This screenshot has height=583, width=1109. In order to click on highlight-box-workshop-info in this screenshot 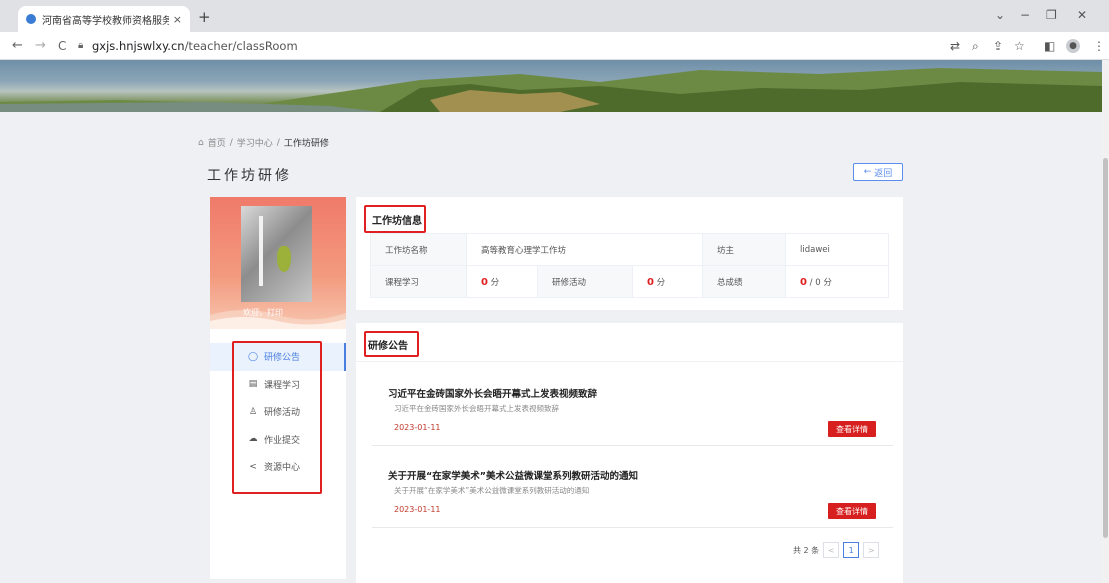, I will do `click(395, 219)`.